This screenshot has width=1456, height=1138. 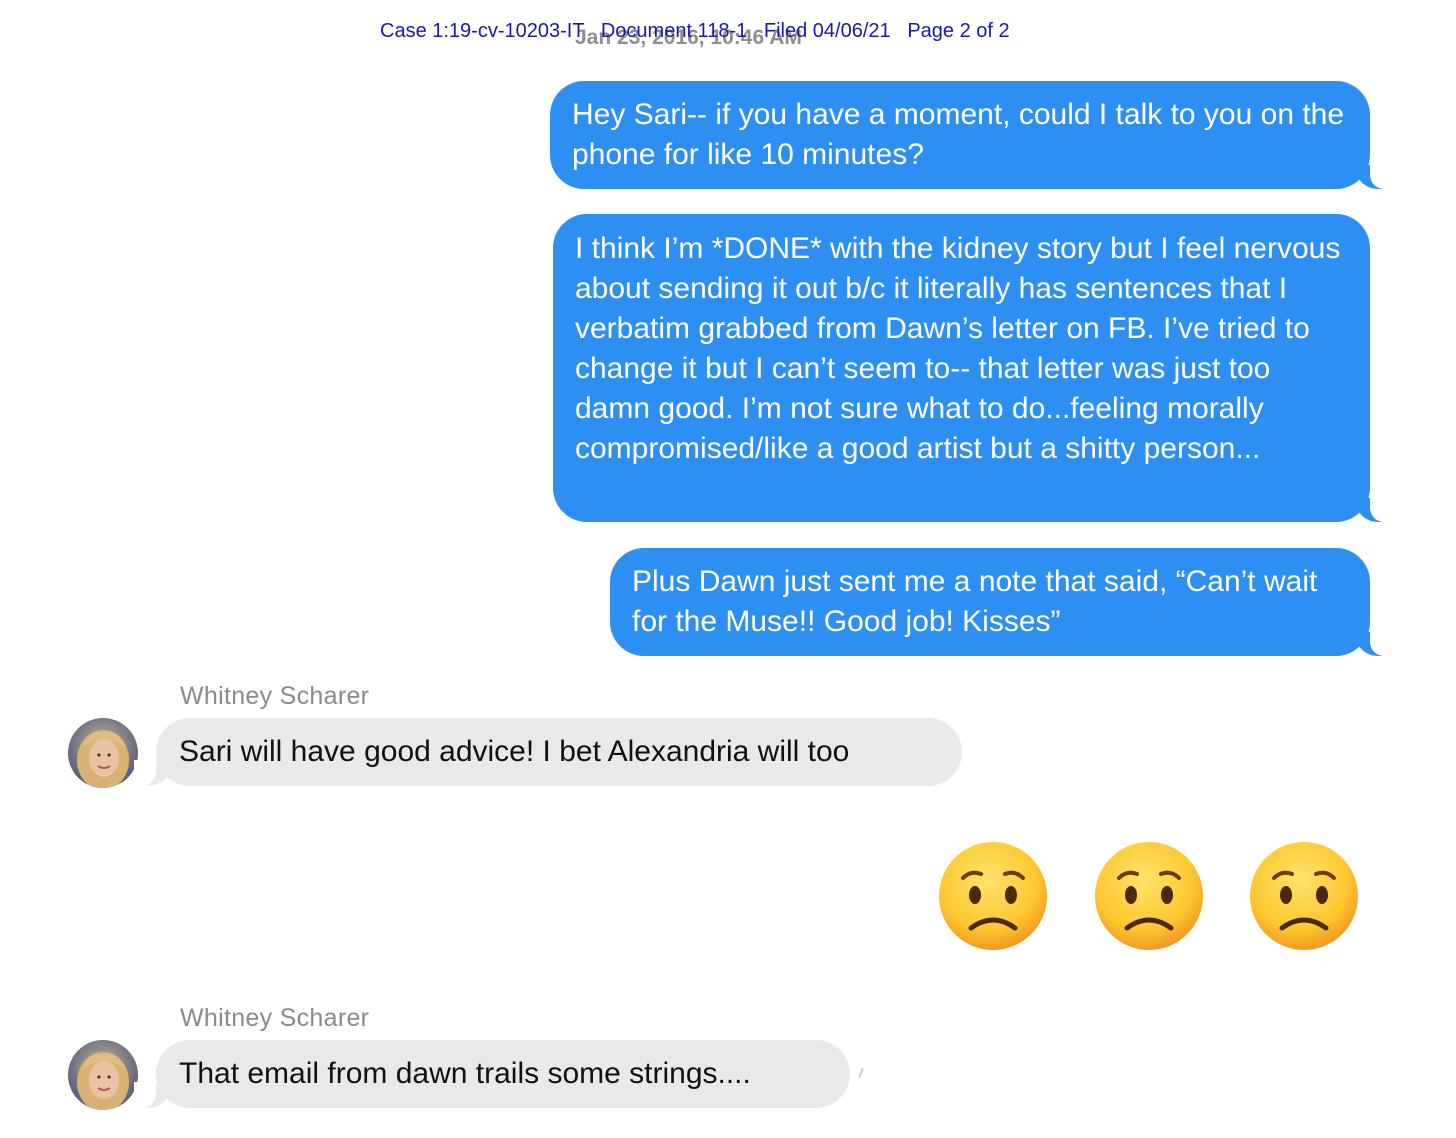 What do you see at coordinates (861, 1073) in the screenshot?
I see `scan-artifact` at bounding box center [861, 1073].